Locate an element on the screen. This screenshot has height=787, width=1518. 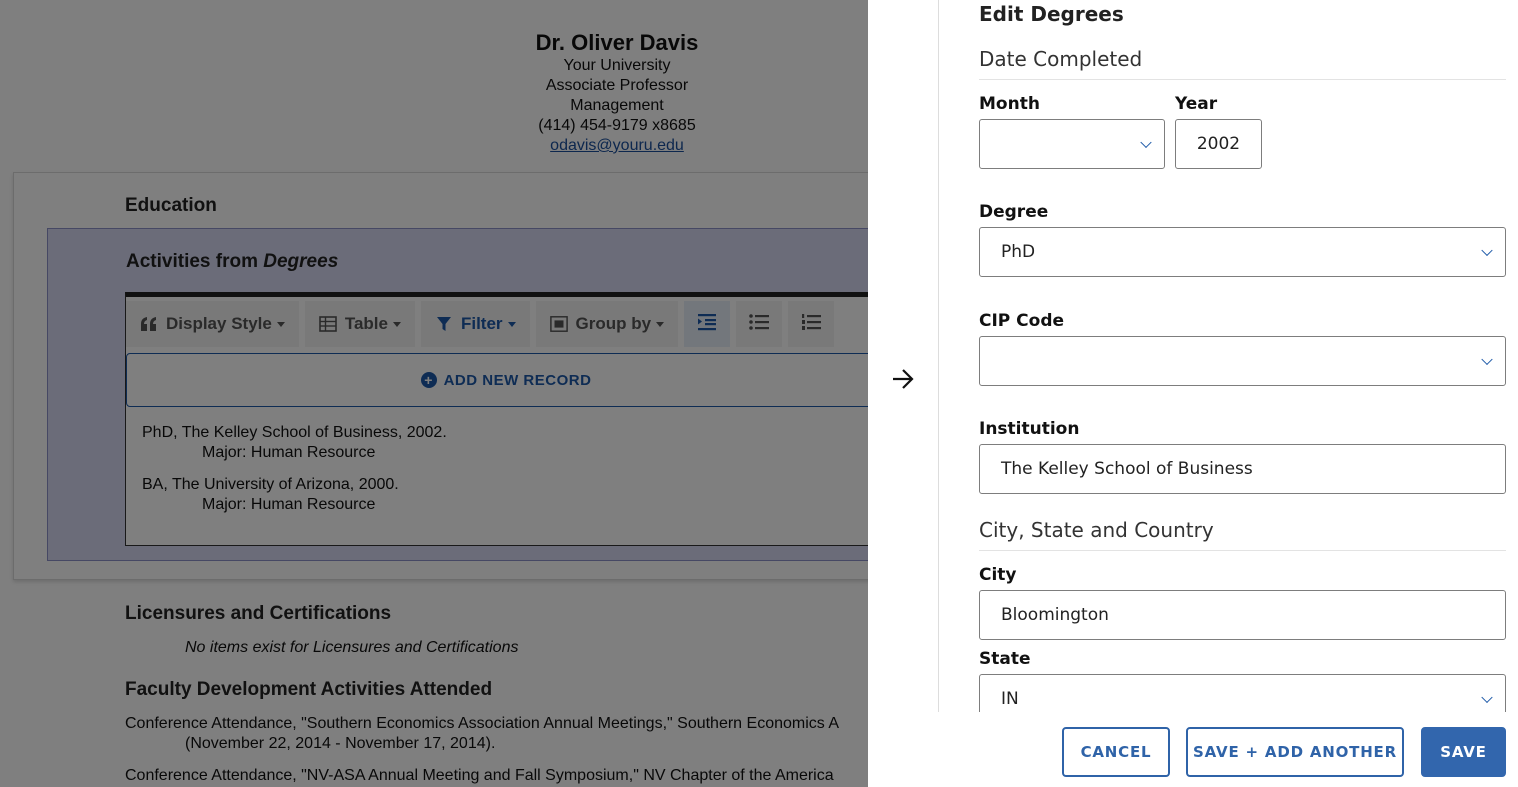
degree-select: PhD is located at coordinates (1242, 252).